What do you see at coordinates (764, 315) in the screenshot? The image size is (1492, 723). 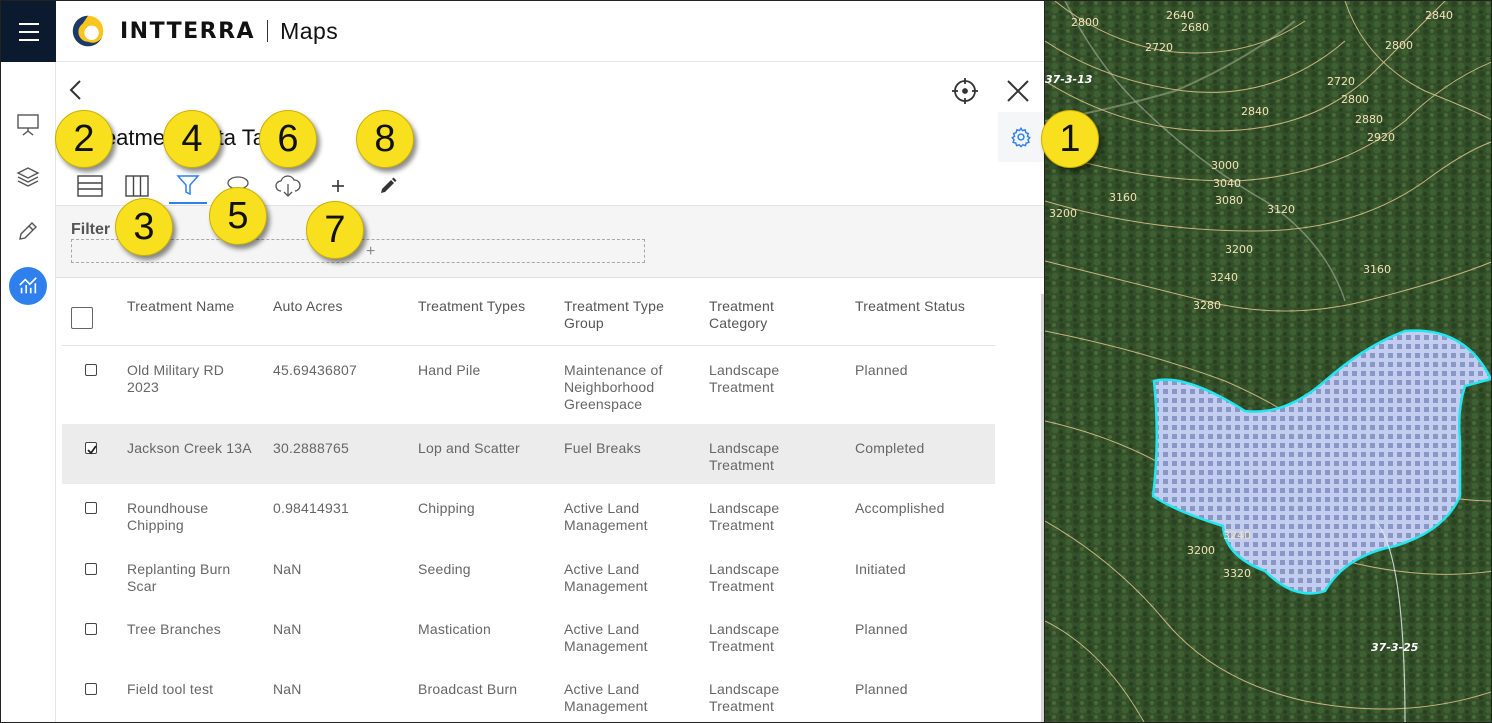 I see `column-header: Treatment Category` at bounding box center [764, 315].